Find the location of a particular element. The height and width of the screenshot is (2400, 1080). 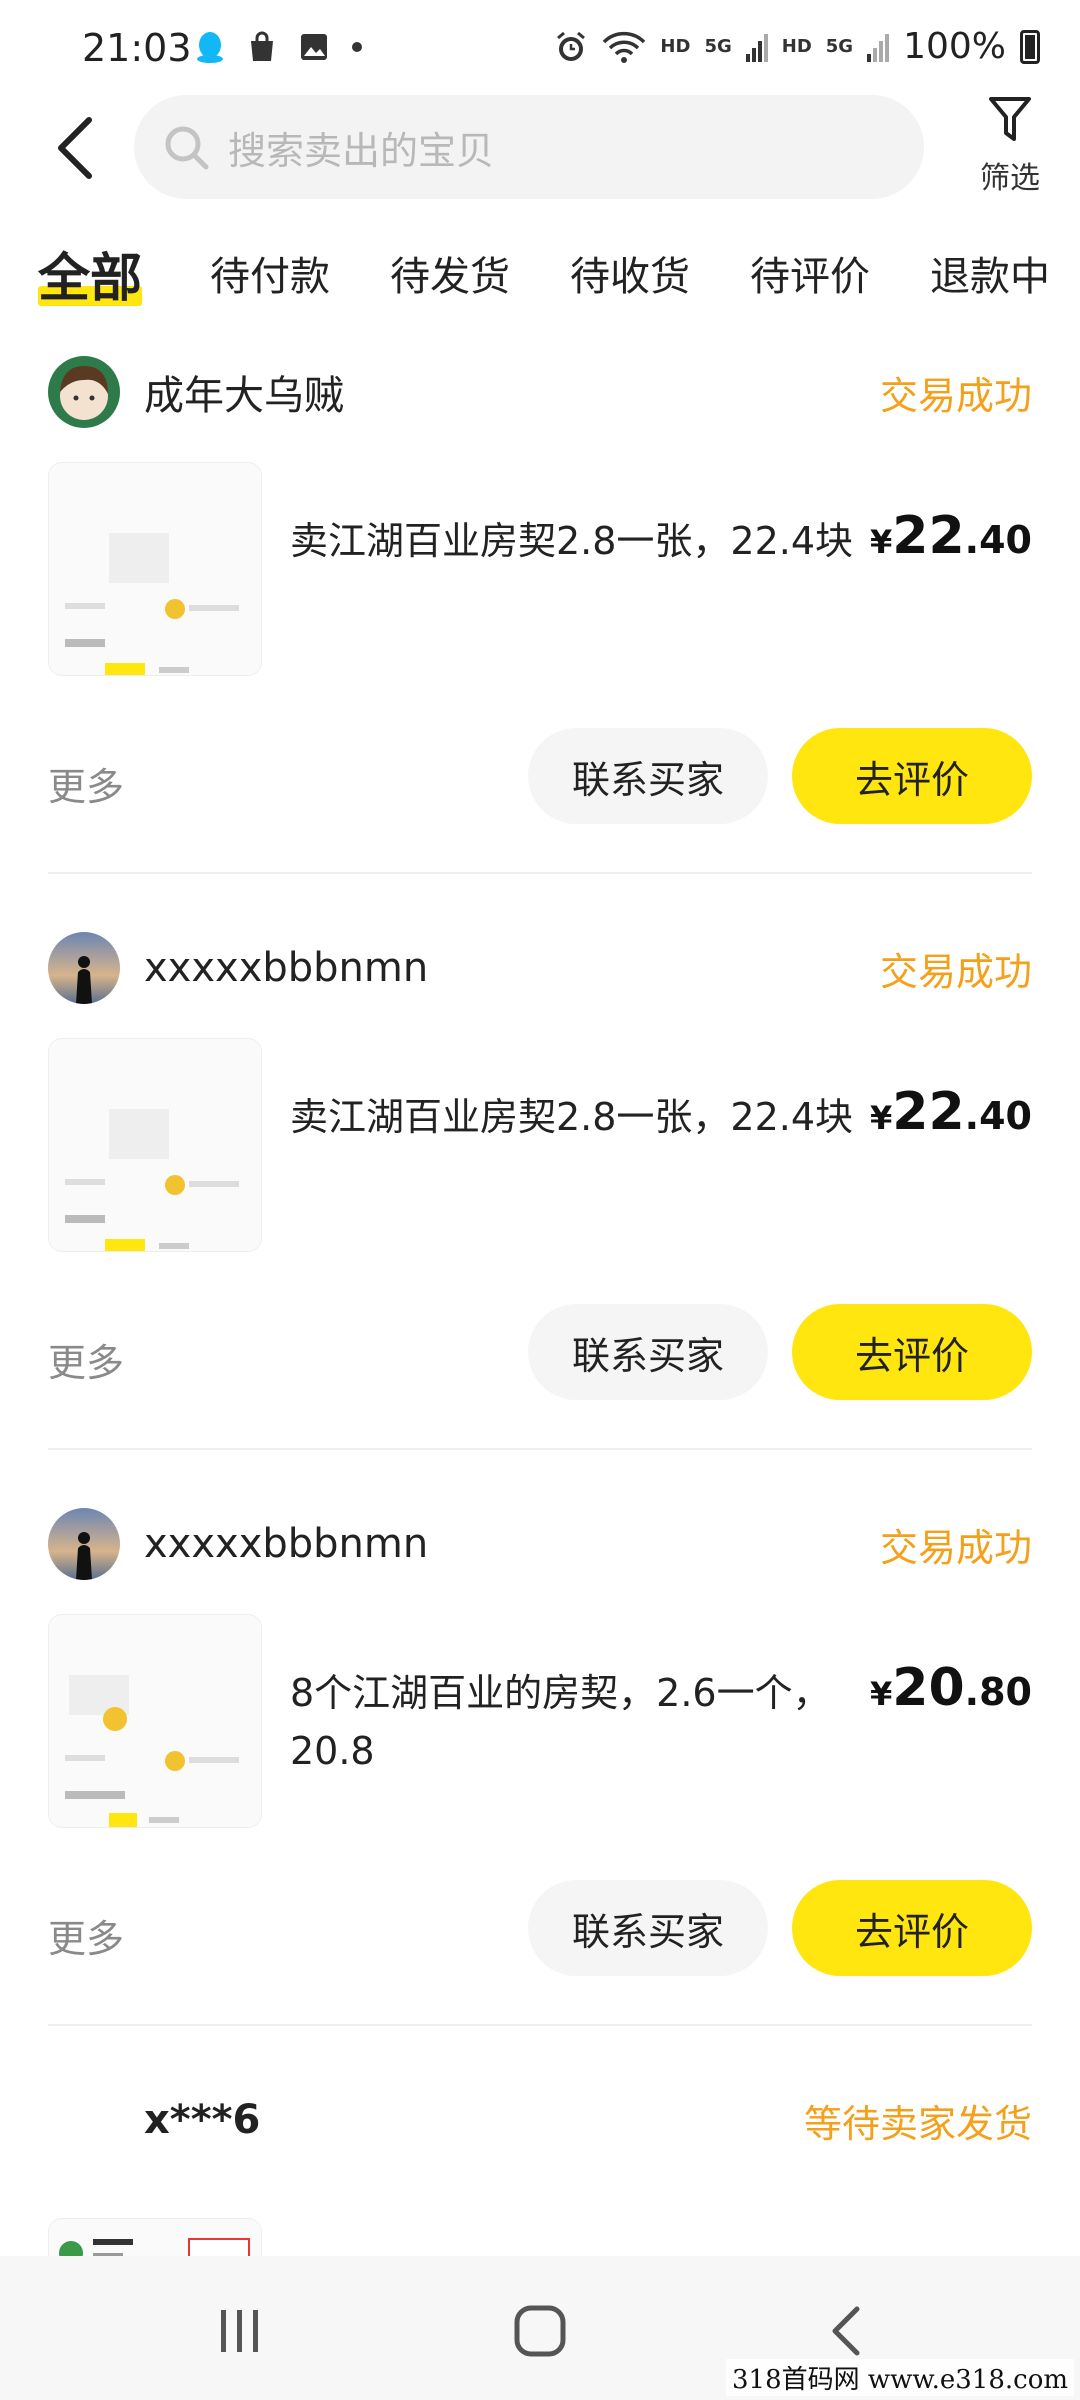

filter-icon is located at coordinates (1010, 119).